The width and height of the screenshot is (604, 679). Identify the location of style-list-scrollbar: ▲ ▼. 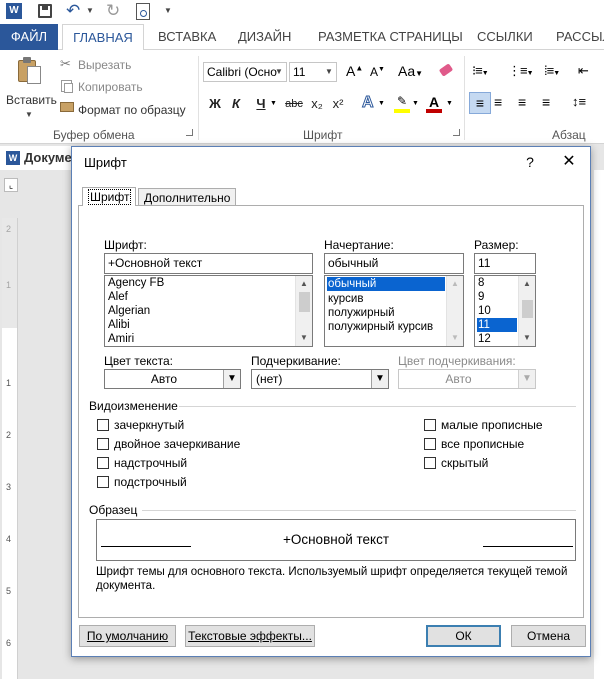
(454, 311).